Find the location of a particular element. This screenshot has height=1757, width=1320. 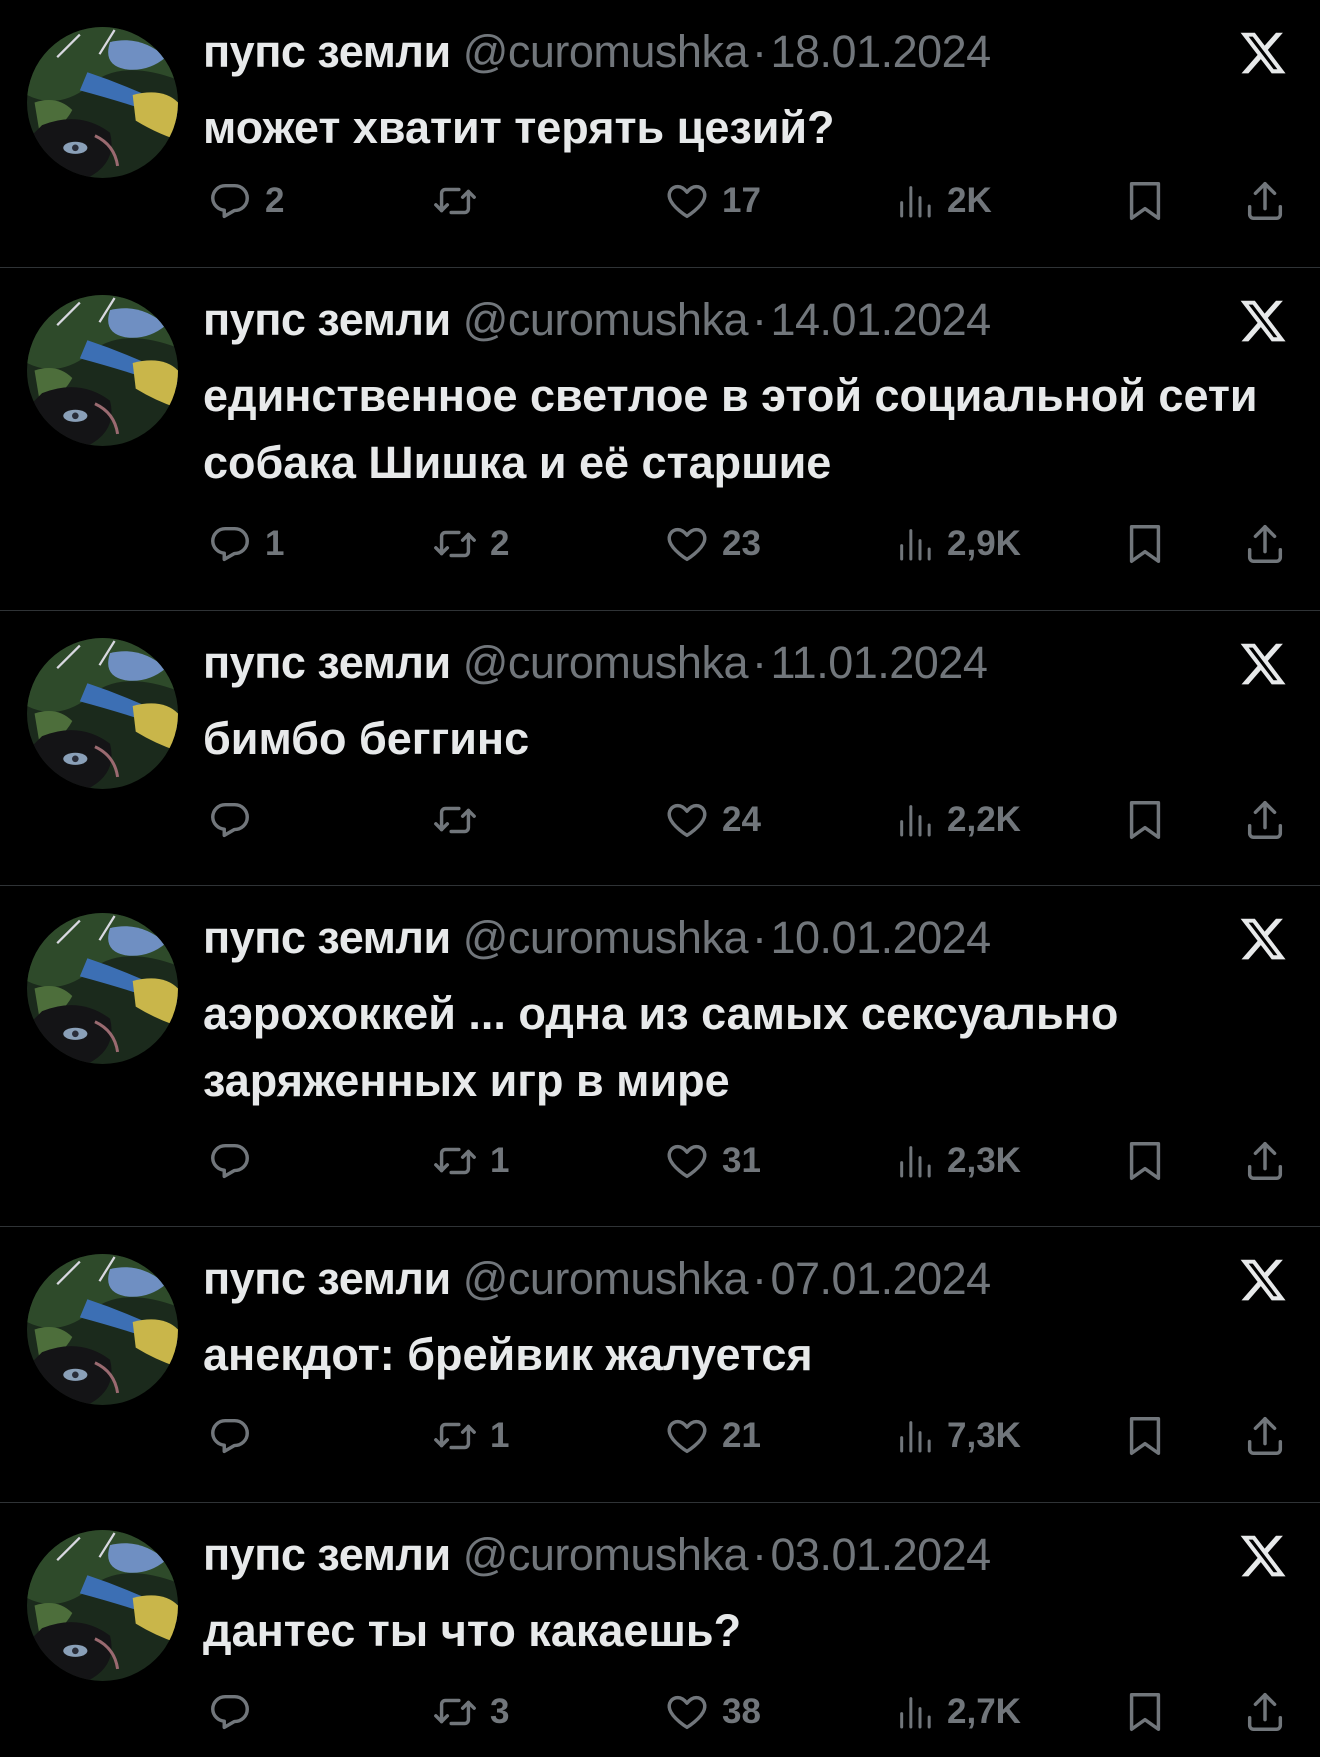

reply-count: 1 is located at coordinates (275, 543).